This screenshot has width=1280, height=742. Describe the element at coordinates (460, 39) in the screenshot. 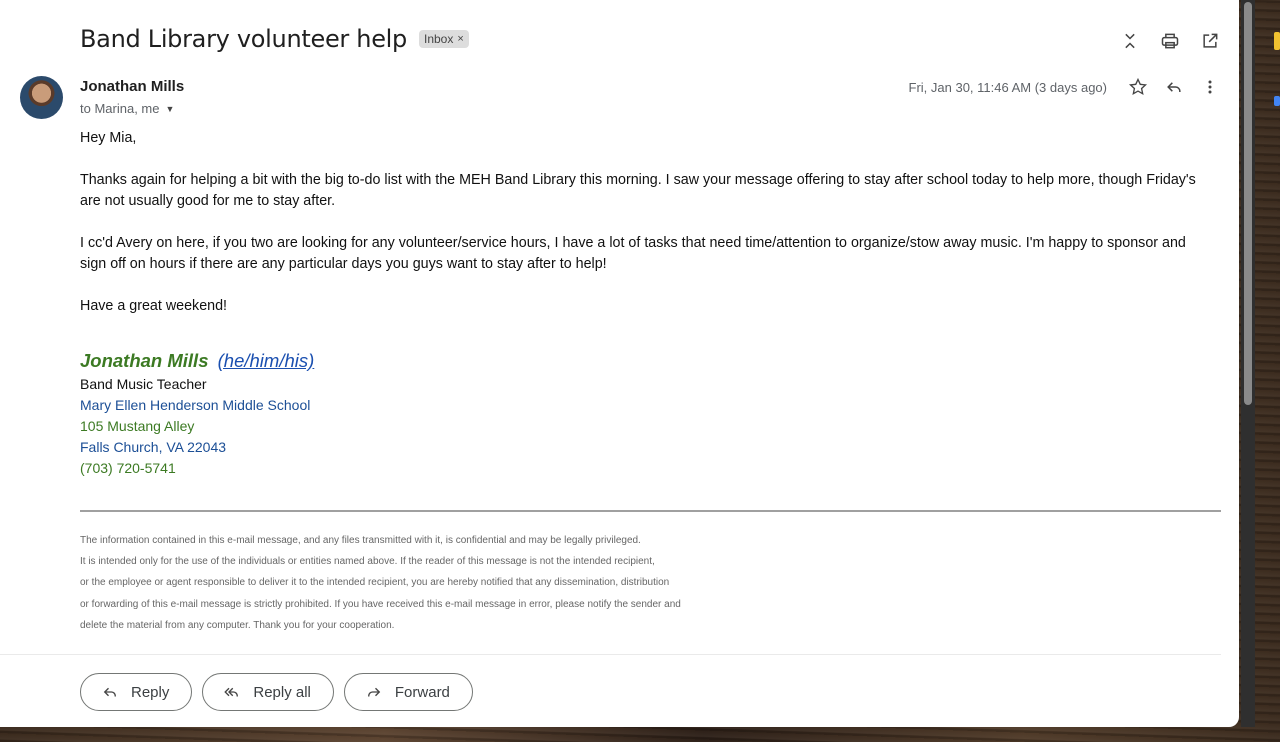

I see `remove-label-icon: ×` at that location.